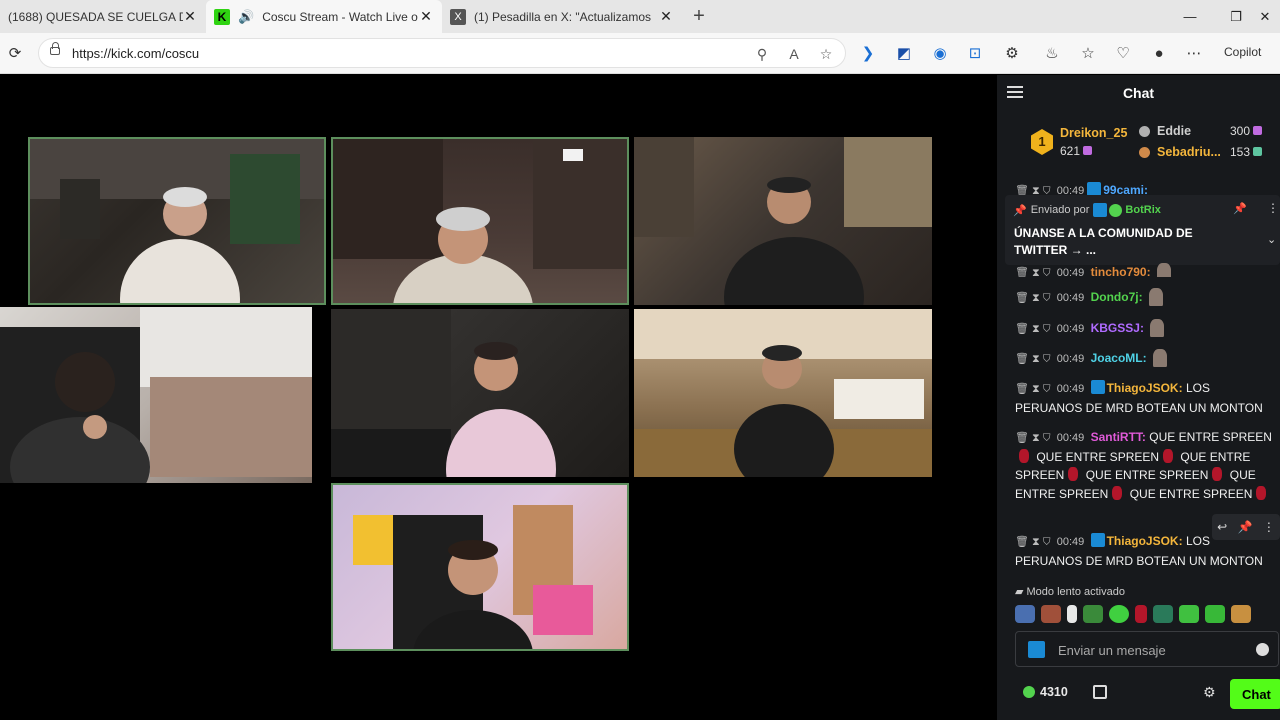 The image size is (1280, 720). Describe the element at coordinates (1097, 387) in the screenshot. I see `verified-badge-icon` at that location.